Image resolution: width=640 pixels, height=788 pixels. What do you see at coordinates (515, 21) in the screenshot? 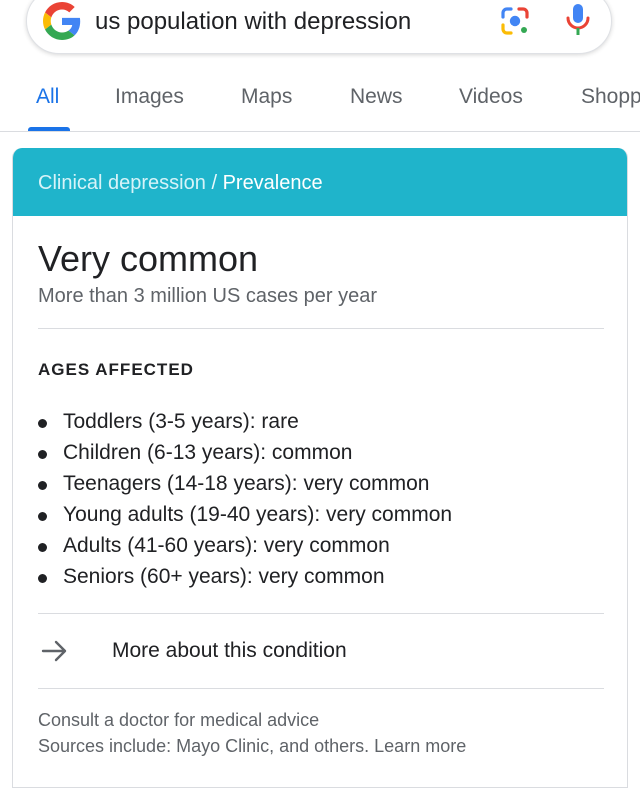
I see `google-lens-icon` at bounding box center [515, 21].